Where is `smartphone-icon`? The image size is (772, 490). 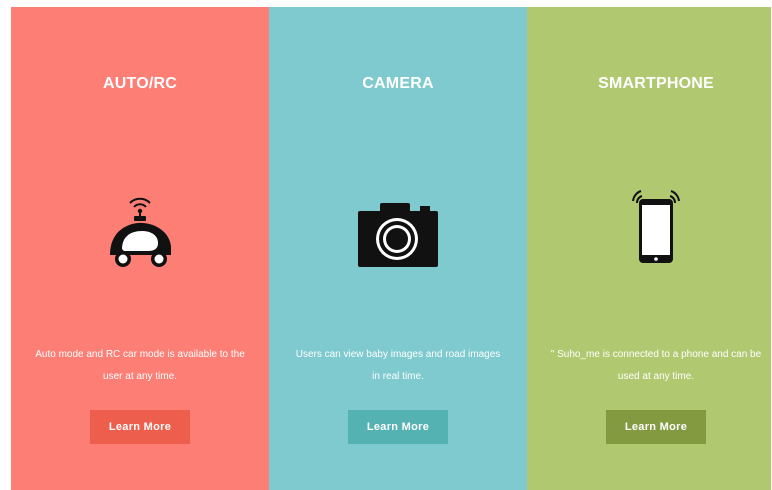 smartphone-icon is located at coordinates (656, 226).